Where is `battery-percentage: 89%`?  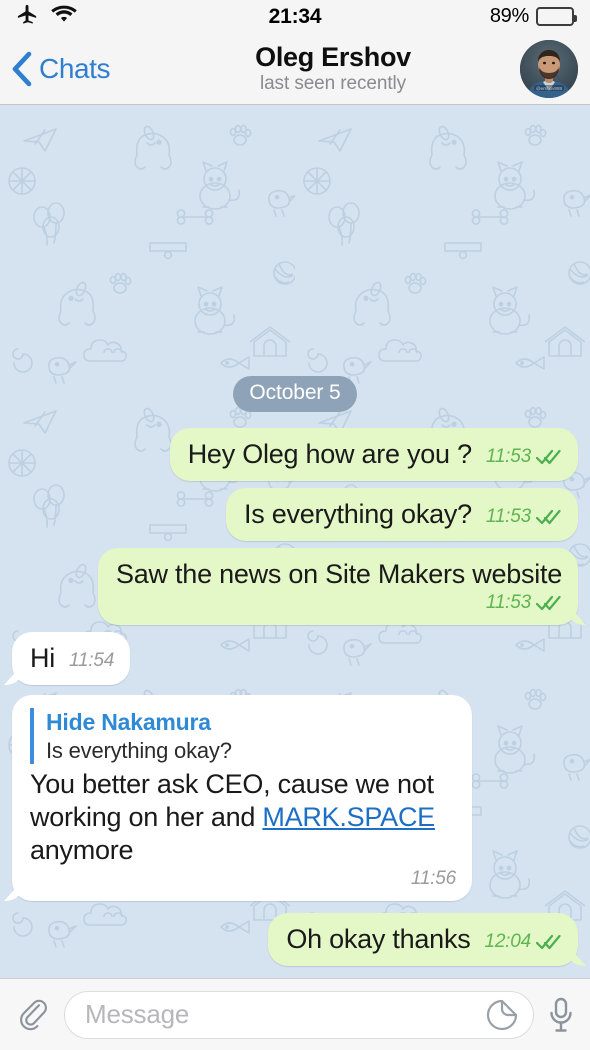
battery-percentage: 89% is located at coordinates (509, 16).